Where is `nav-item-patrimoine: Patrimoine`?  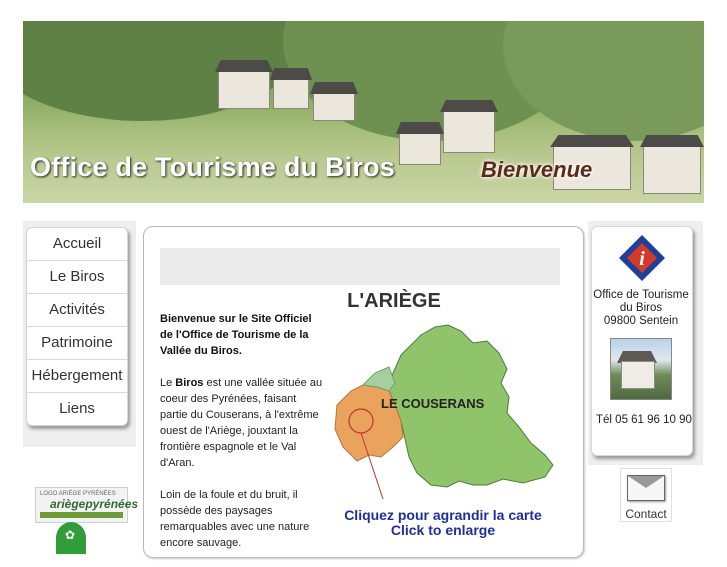 nav-item-patrimoine: Patrimoine is located at coordinates (77, 343).